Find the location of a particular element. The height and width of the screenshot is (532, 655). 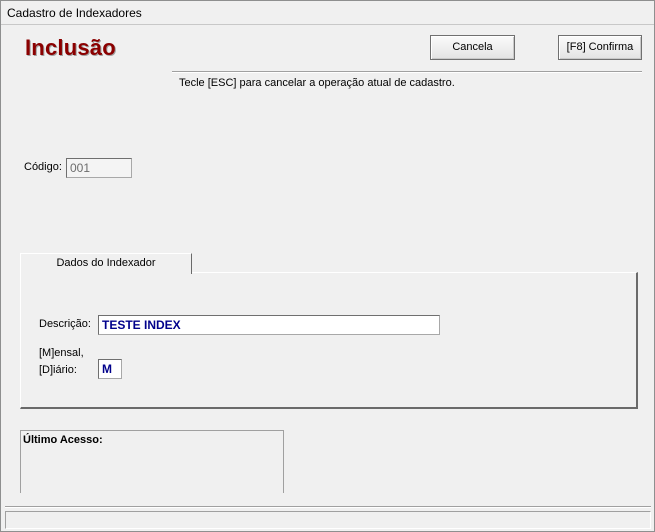

cancel-button: Cancela is located at coordinates (472, 47).